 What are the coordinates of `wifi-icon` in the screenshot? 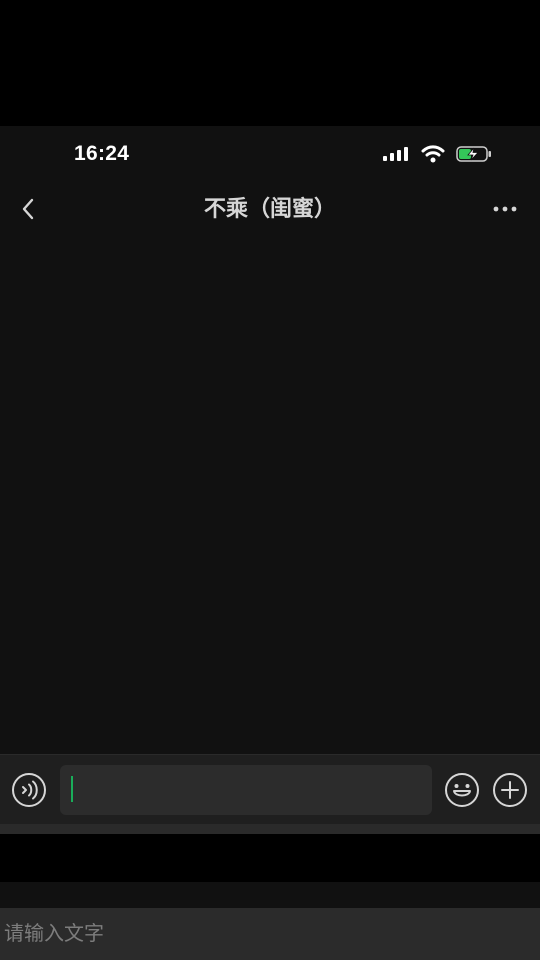 It's located at (433, 154).